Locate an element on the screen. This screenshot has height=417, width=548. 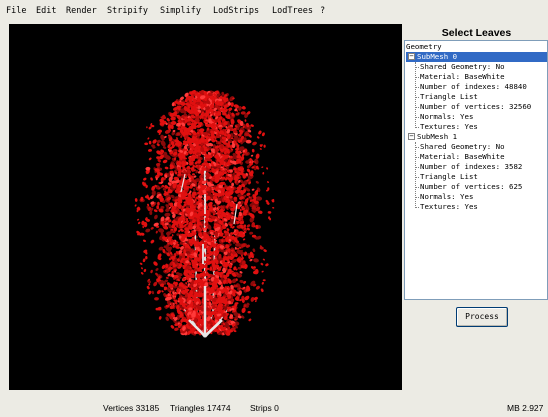
tree-prop: Number of indexes: 3582 is located at coordinates (471, 167).